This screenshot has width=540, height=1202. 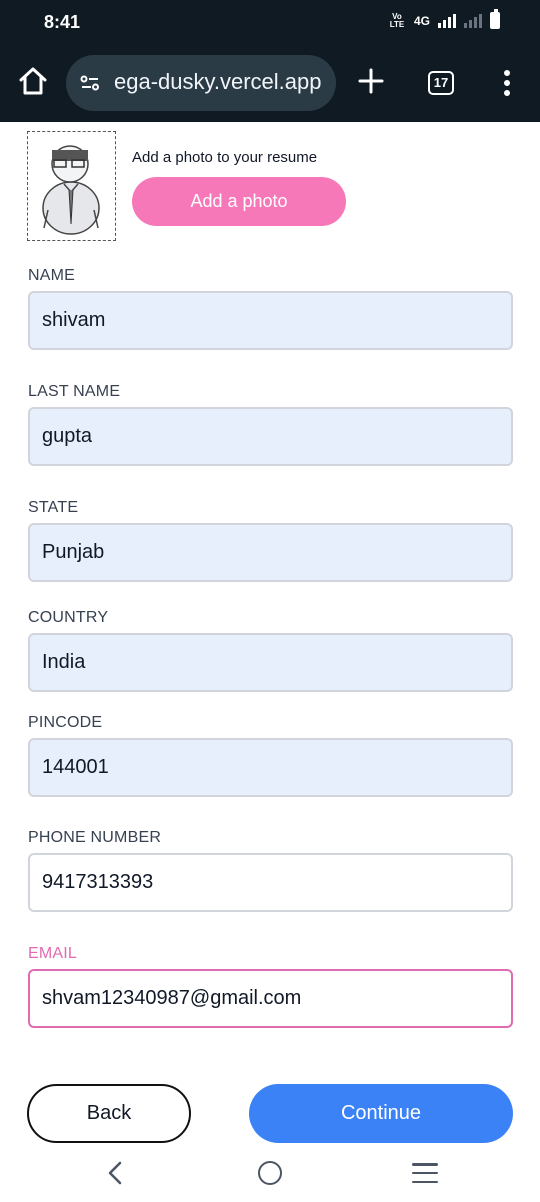 What do you see at coordinates (397, 20) in the screenshot?
I see `volte-indicator: Vo LTE` at bounding box center [397, 20].